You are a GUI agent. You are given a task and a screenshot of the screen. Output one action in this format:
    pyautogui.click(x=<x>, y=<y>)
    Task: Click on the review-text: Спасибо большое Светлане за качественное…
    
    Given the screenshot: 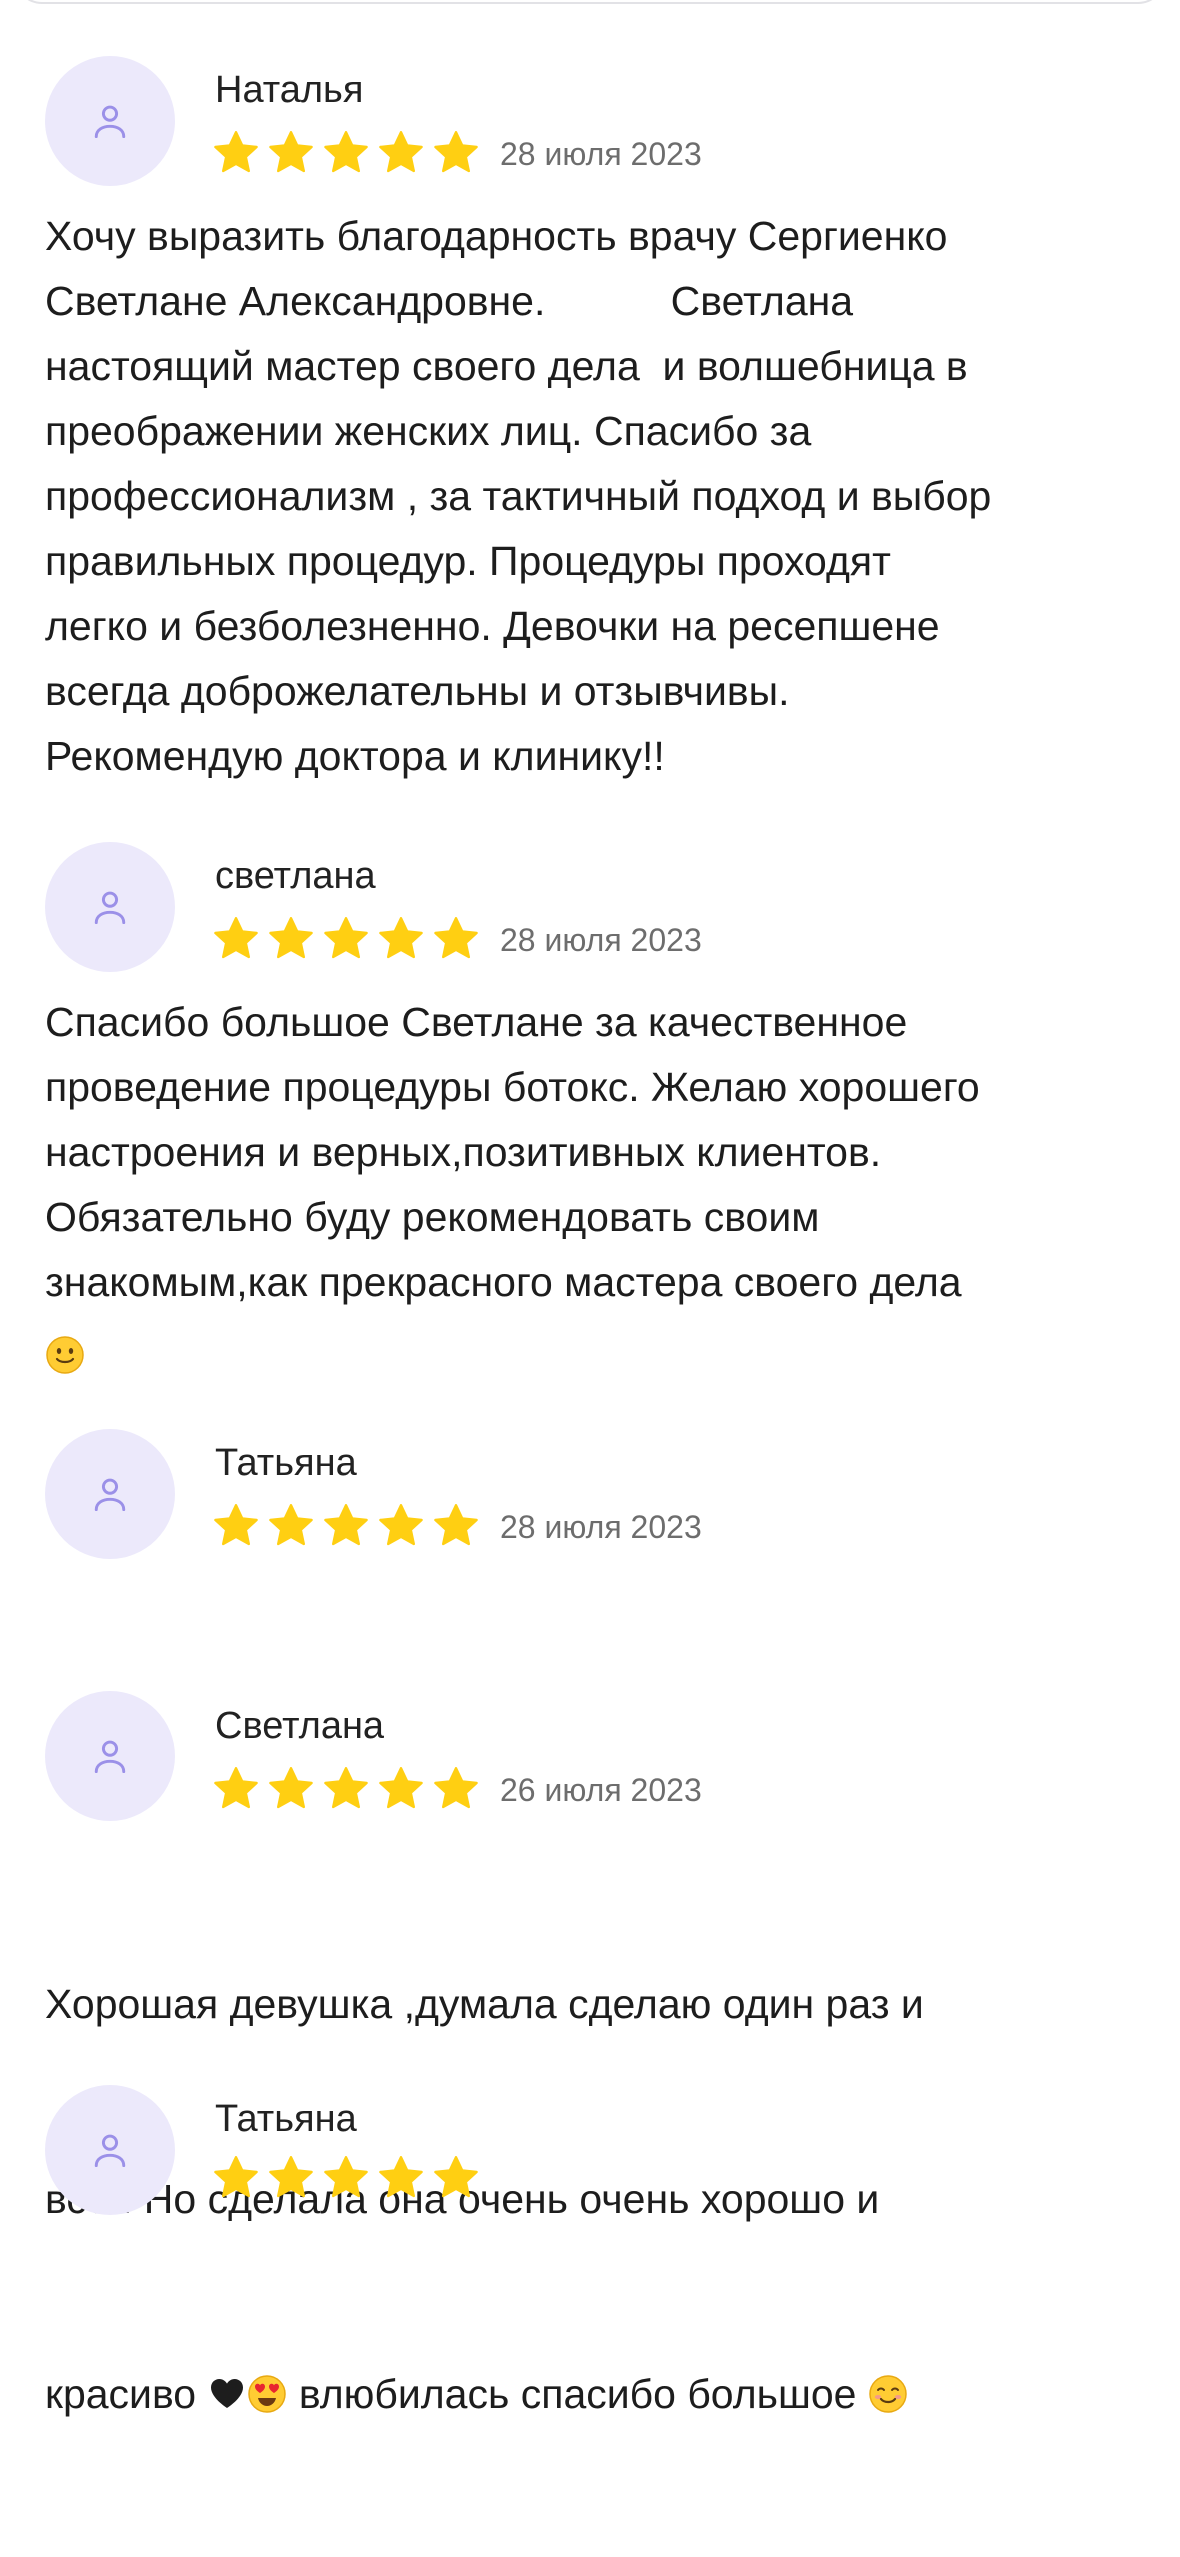 What is the action you would take?
    pyautogui.click(x=512, y=1152)
    